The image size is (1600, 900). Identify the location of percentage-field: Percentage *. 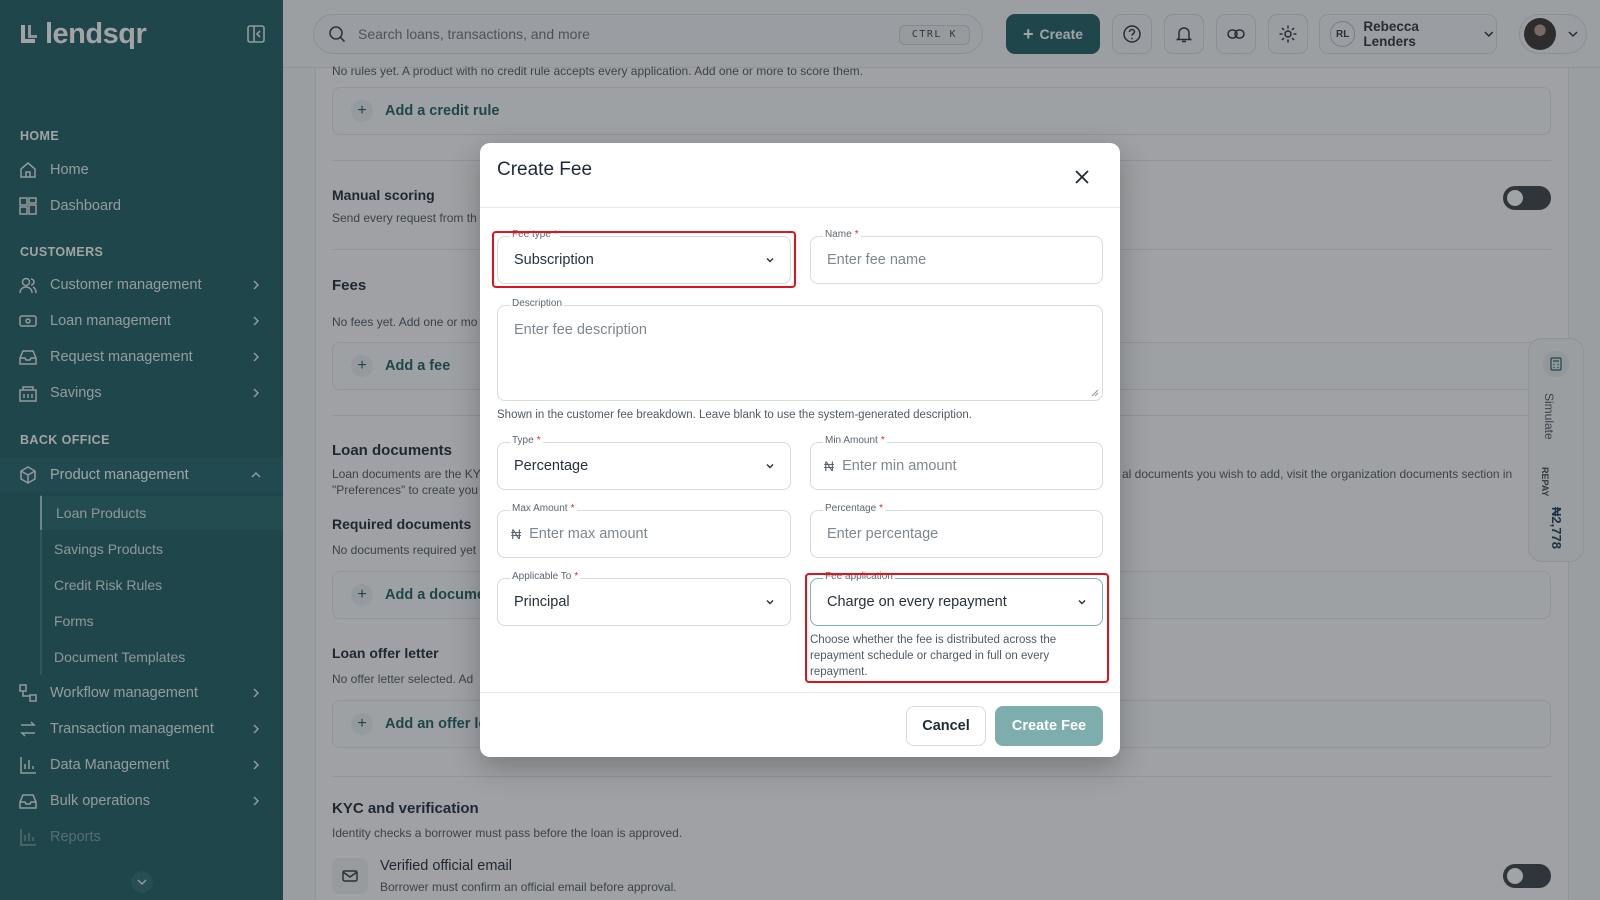
(956, 530).